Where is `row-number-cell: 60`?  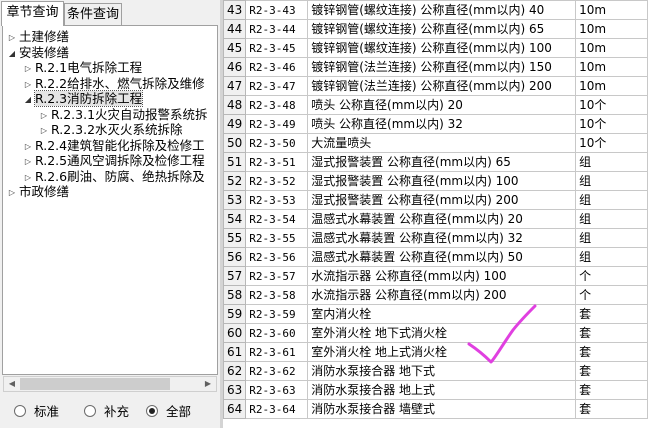 row-number-cell: 60 is located at coordinates (235, 333).